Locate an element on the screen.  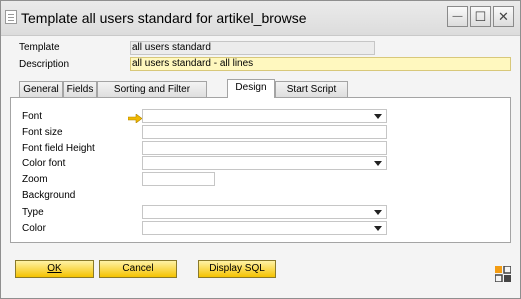
font-size-field is located at coordinates (264, 132).